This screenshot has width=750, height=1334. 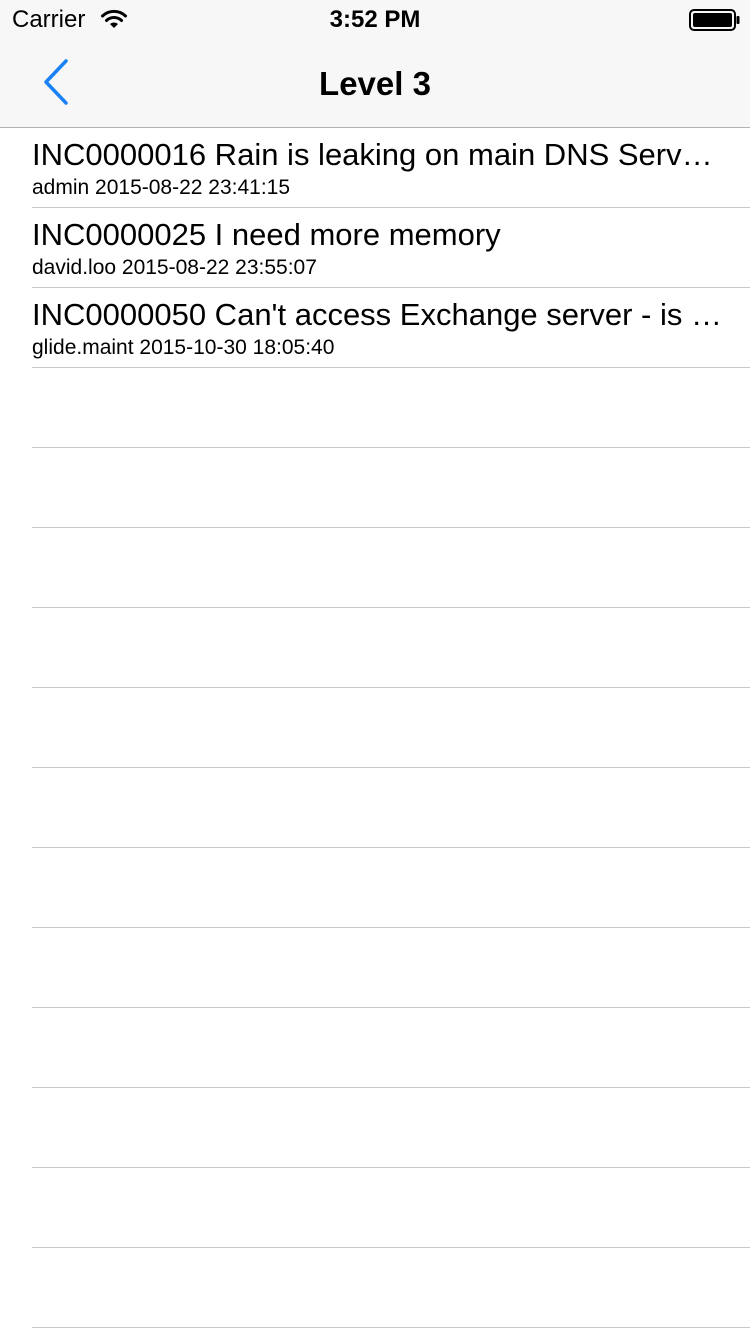 What do you see at coordinates (183, 347) in the screenshot?
I see `incident-subtitle: glide.maint 2015-10-30 18:05:40` at bounding box center [183, 347].